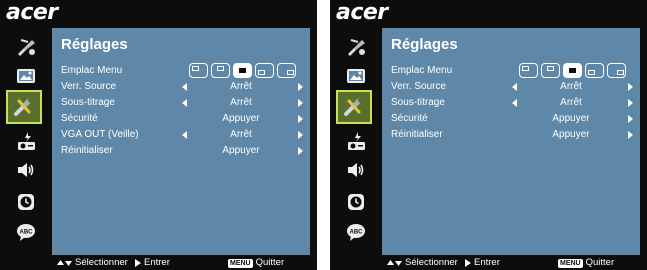 The height and width of the screenshot is (270, 647). I want to click on footer-quit-label: Quitter, so click(270, 262).